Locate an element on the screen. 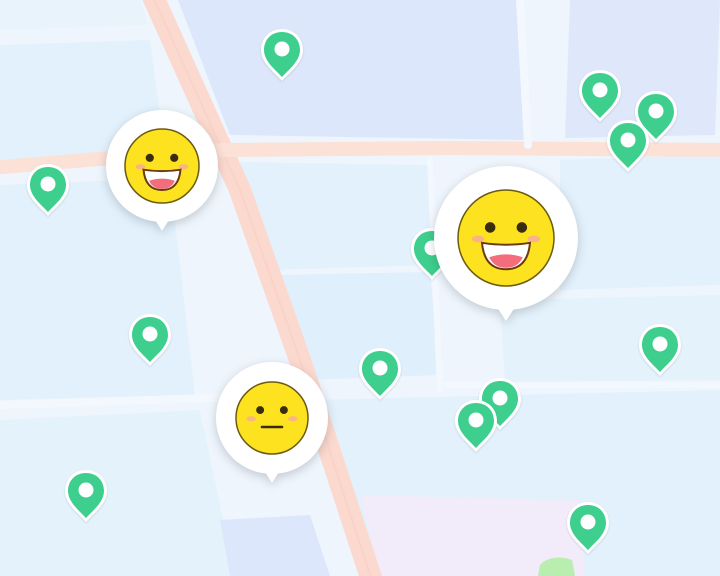  emoji-marker-happy-small is located at coordinates (162, 174).